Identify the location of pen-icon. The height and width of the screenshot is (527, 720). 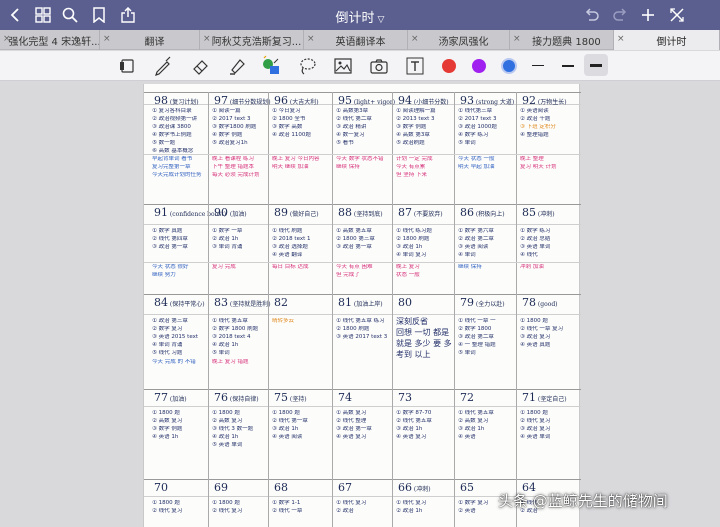
(163, 66).